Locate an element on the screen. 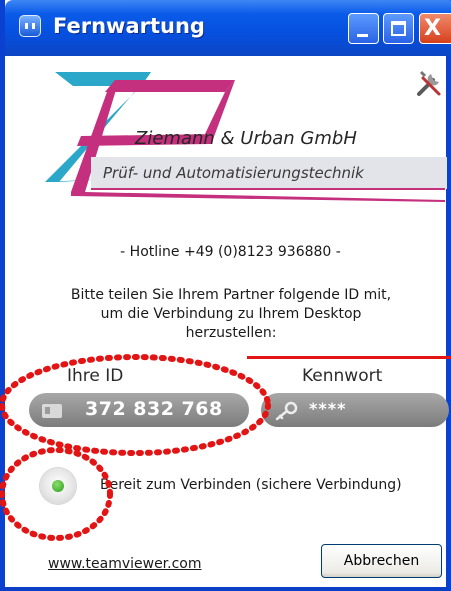  instruction-line: um die Verbindung zu Ihrem Desktop is located at coordinates (231, 314).